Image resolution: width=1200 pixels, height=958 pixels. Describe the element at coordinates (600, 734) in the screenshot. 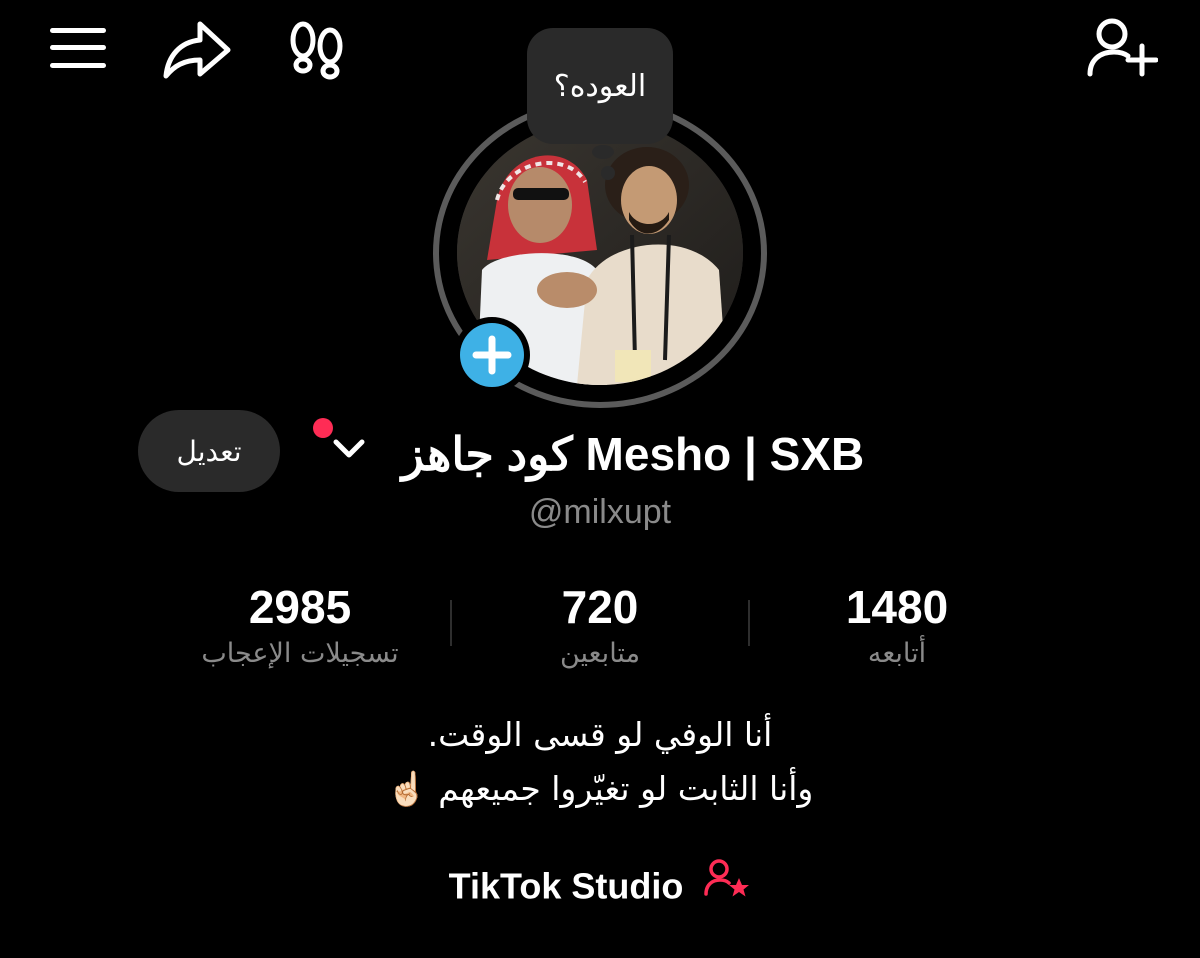

I see `bio-line: أنا الوفي لو قسى الوقت.` at that location.